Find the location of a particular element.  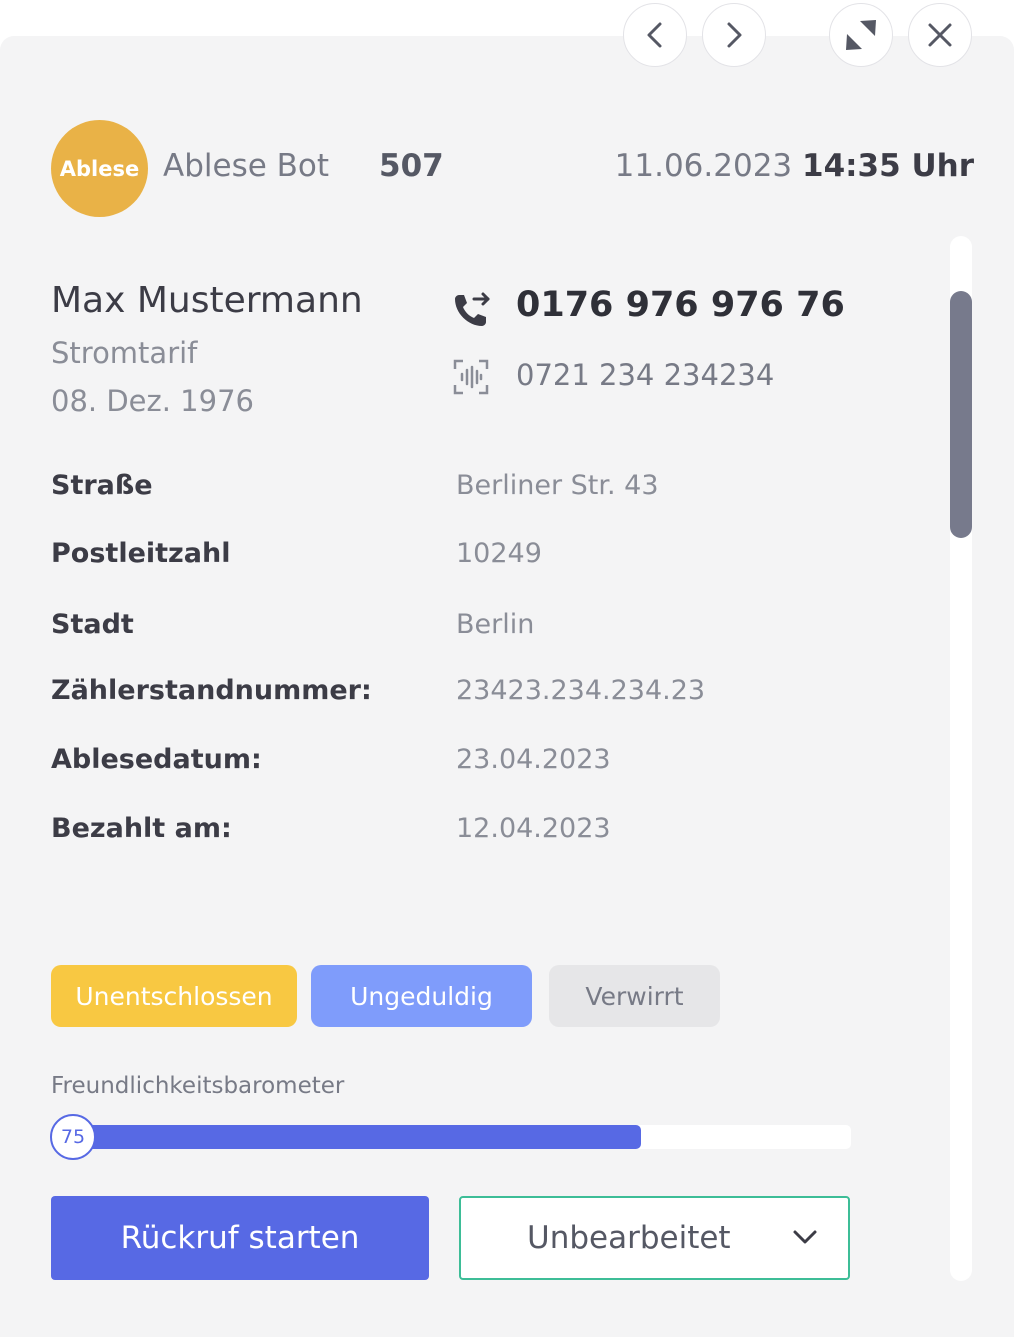

scrollbar-thumb is located at coordinates (961, 414).